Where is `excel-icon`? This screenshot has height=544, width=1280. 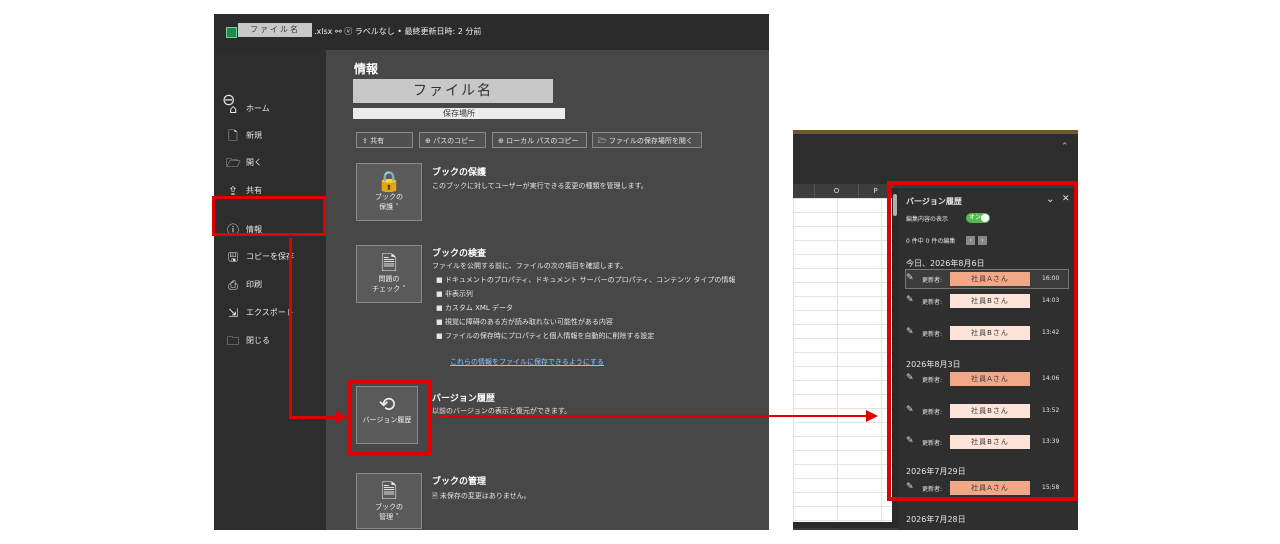 excel-icon is located at coordinates (231, 32).